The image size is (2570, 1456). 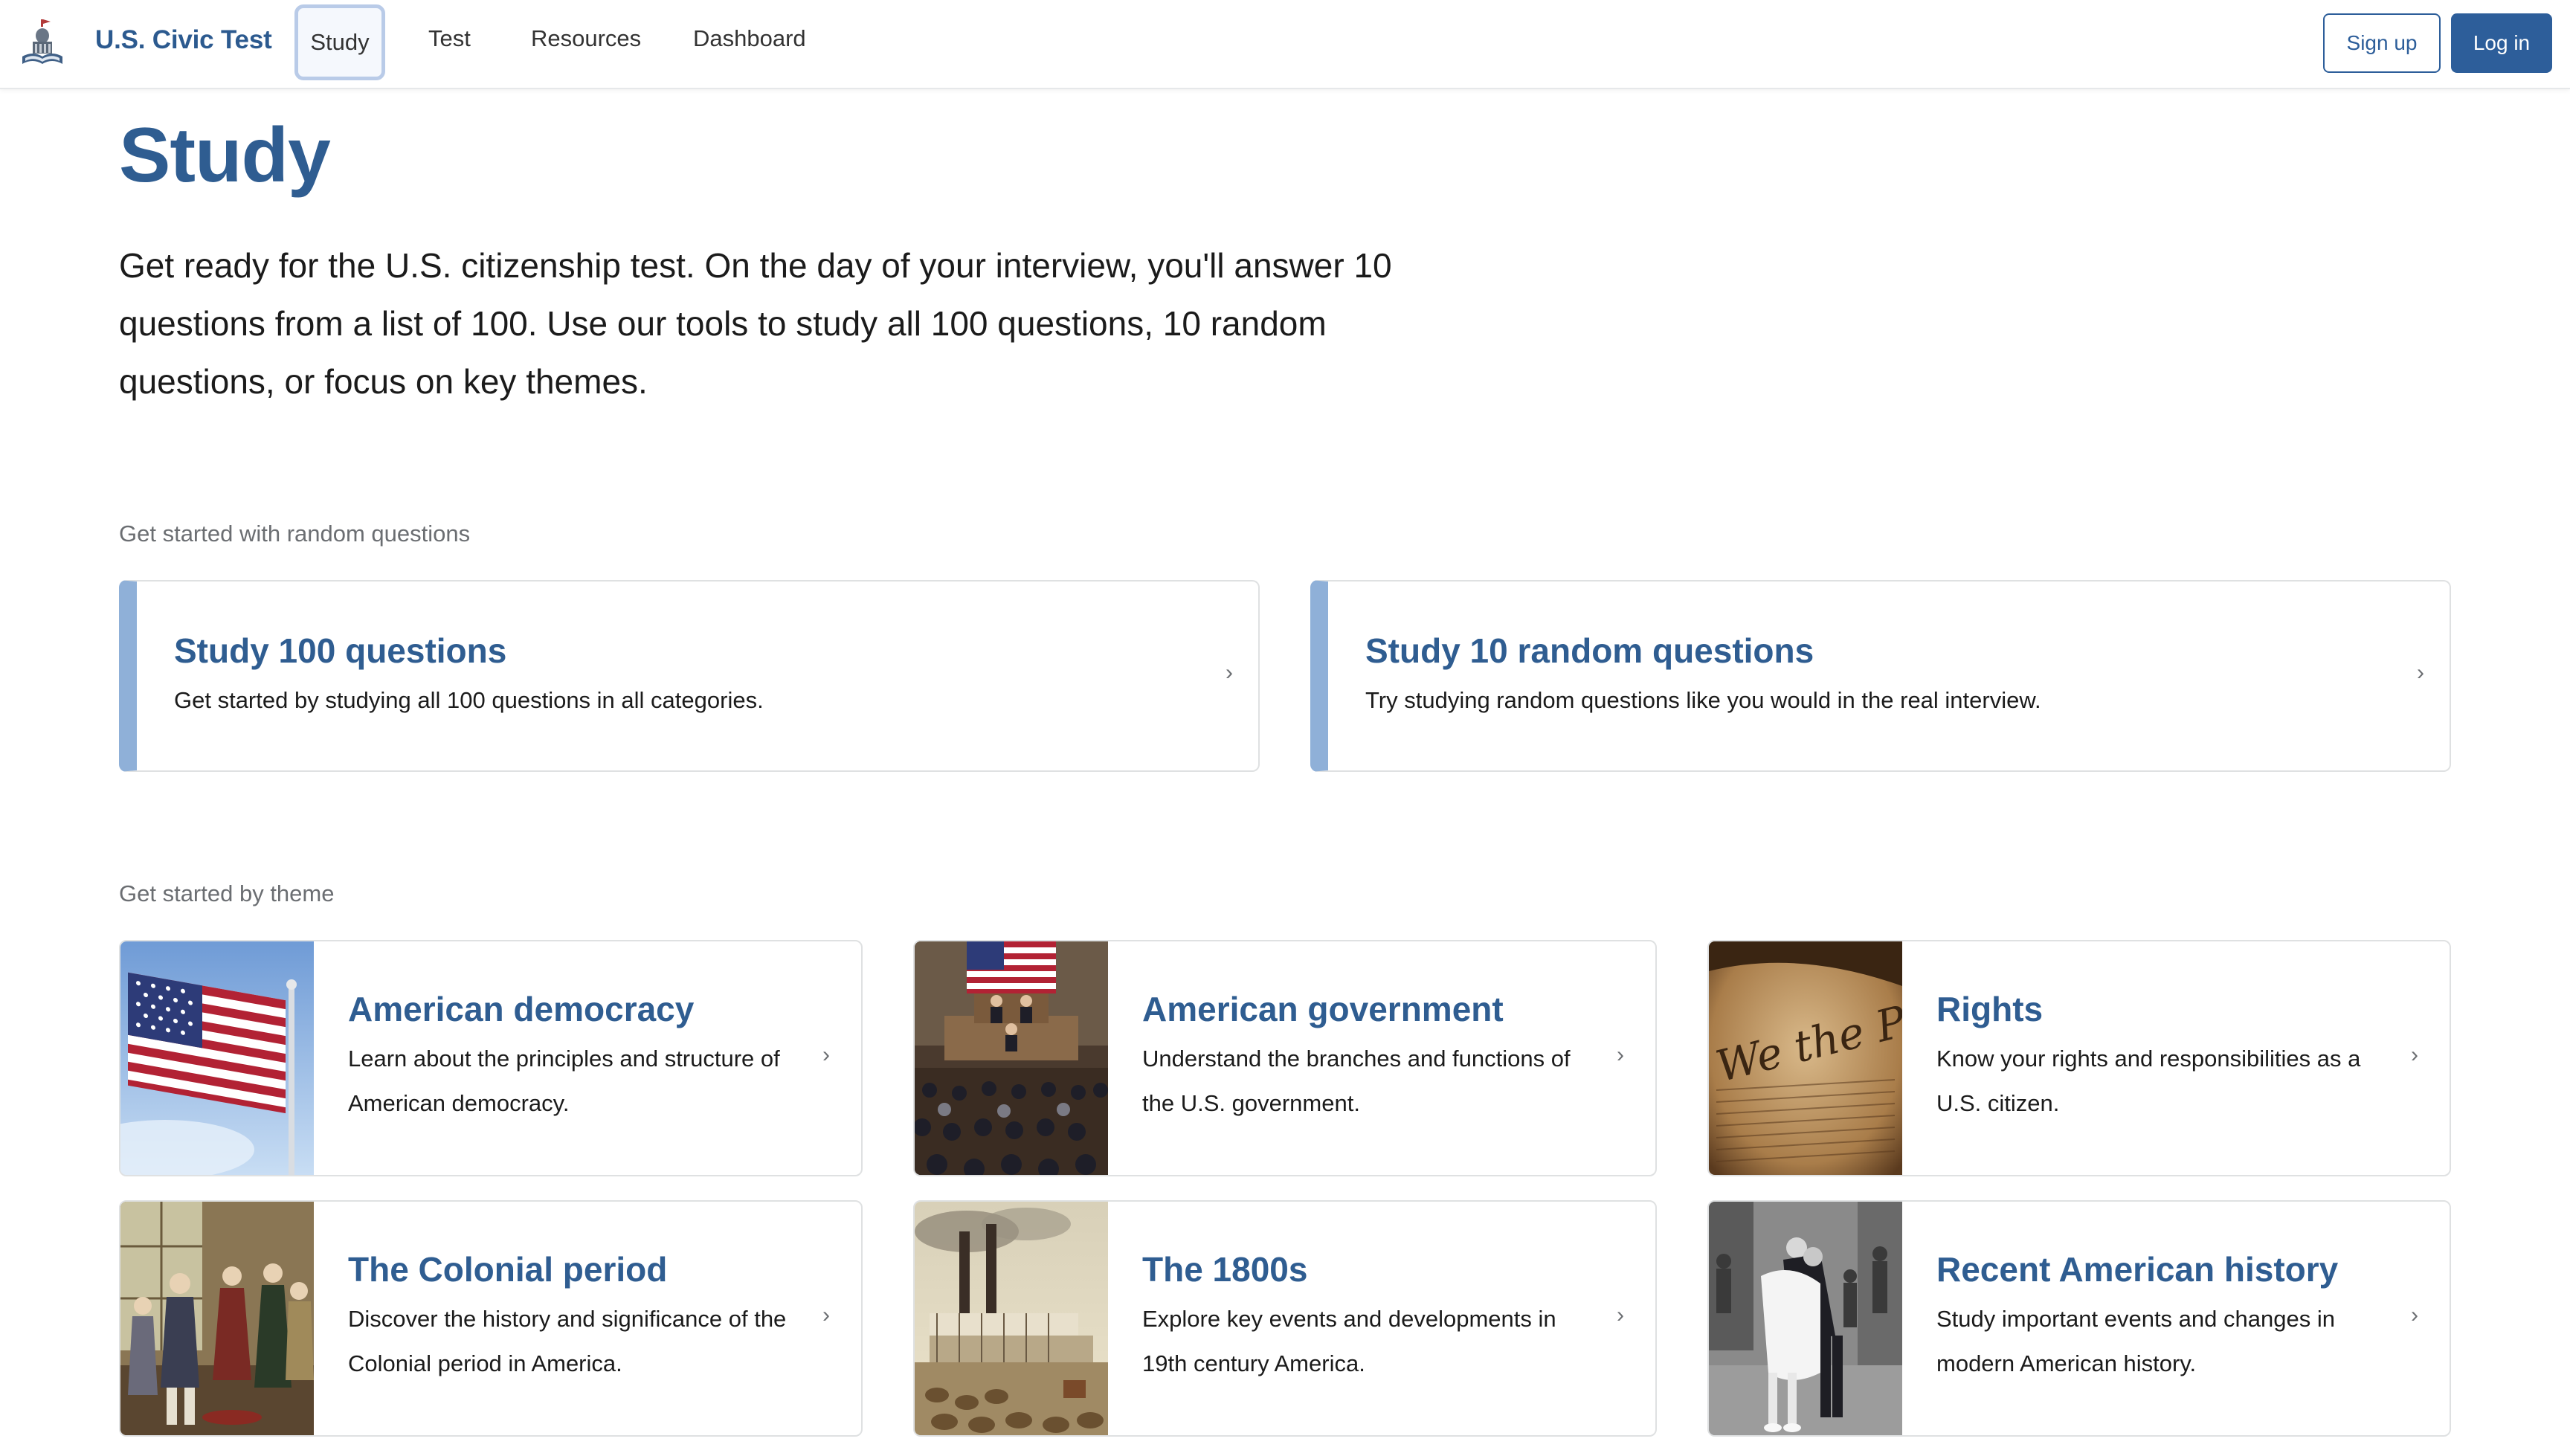 What do you see at coordinates (2502, 43) in the screenshot?
I see `login-button: Log in` at bounding box center [2502, 43].